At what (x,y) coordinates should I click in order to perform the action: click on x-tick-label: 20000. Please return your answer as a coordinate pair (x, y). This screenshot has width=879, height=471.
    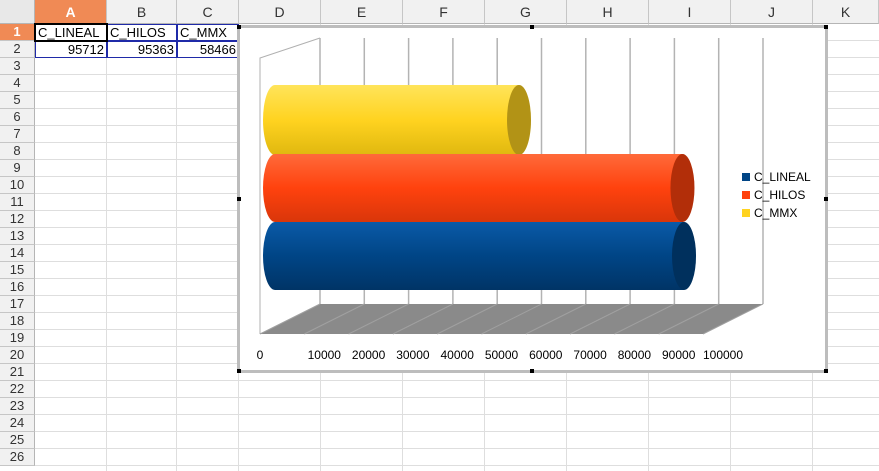
    Looking at the image, I should click on (369, 355).